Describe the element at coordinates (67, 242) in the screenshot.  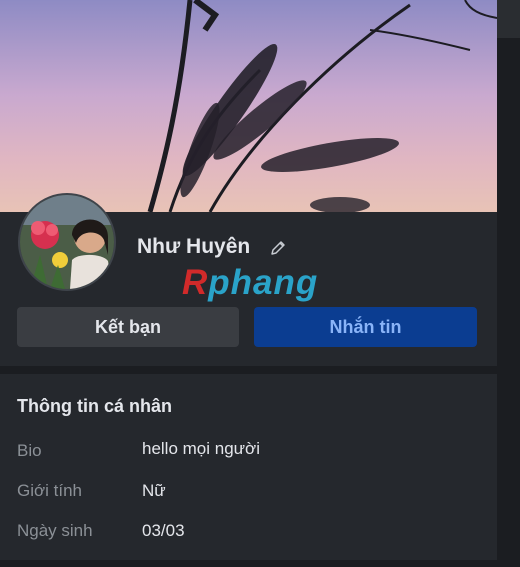
I see `avatar` at that location.